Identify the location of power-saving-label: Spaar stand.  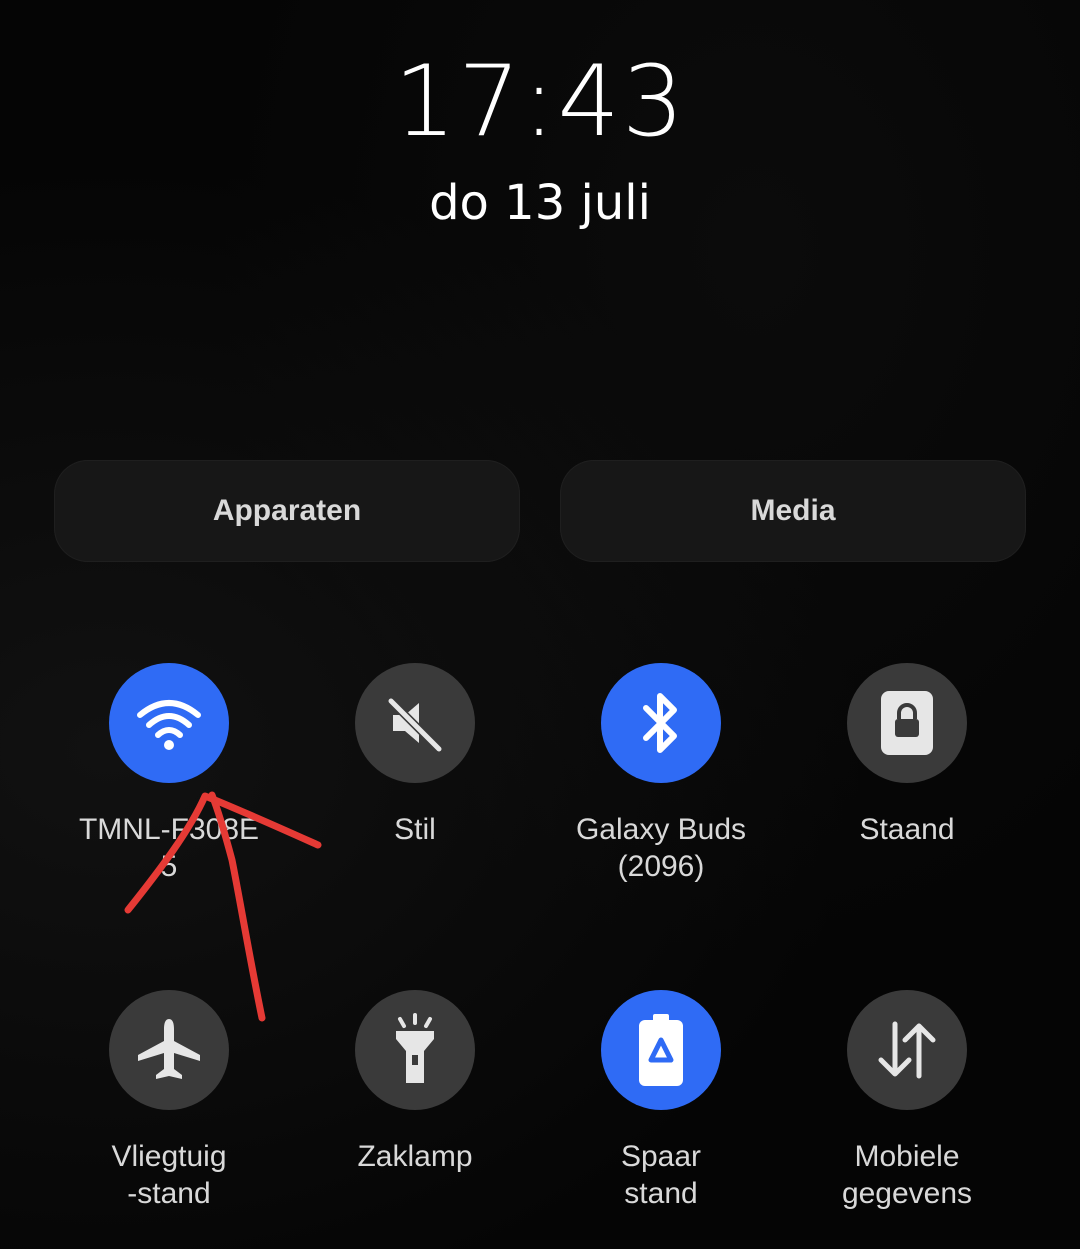
(661, 1175).